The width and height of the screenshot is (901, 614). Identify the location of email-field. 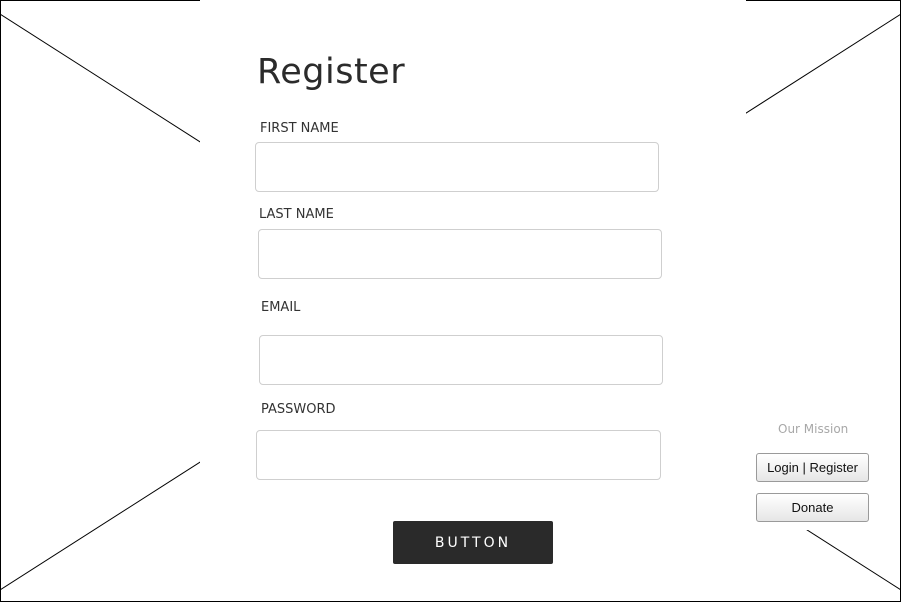
(461, 360).